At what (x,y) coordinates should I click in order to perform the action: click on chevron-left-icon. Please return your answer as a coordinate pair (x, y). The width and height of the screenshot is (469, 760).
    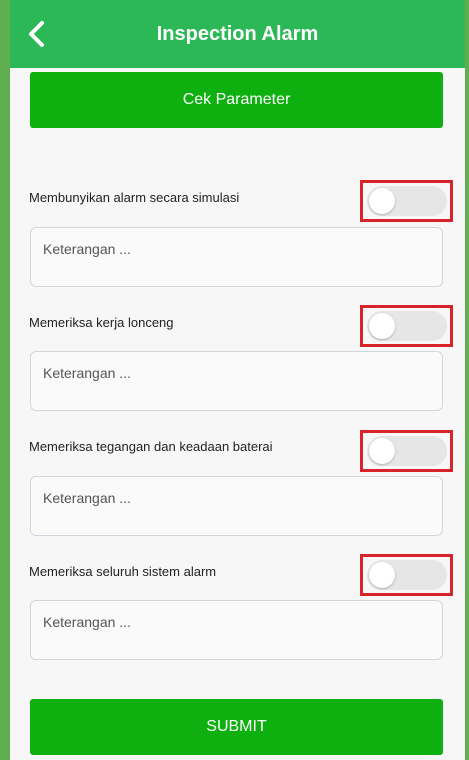
    Looking at the image, I should click on (36, 34).